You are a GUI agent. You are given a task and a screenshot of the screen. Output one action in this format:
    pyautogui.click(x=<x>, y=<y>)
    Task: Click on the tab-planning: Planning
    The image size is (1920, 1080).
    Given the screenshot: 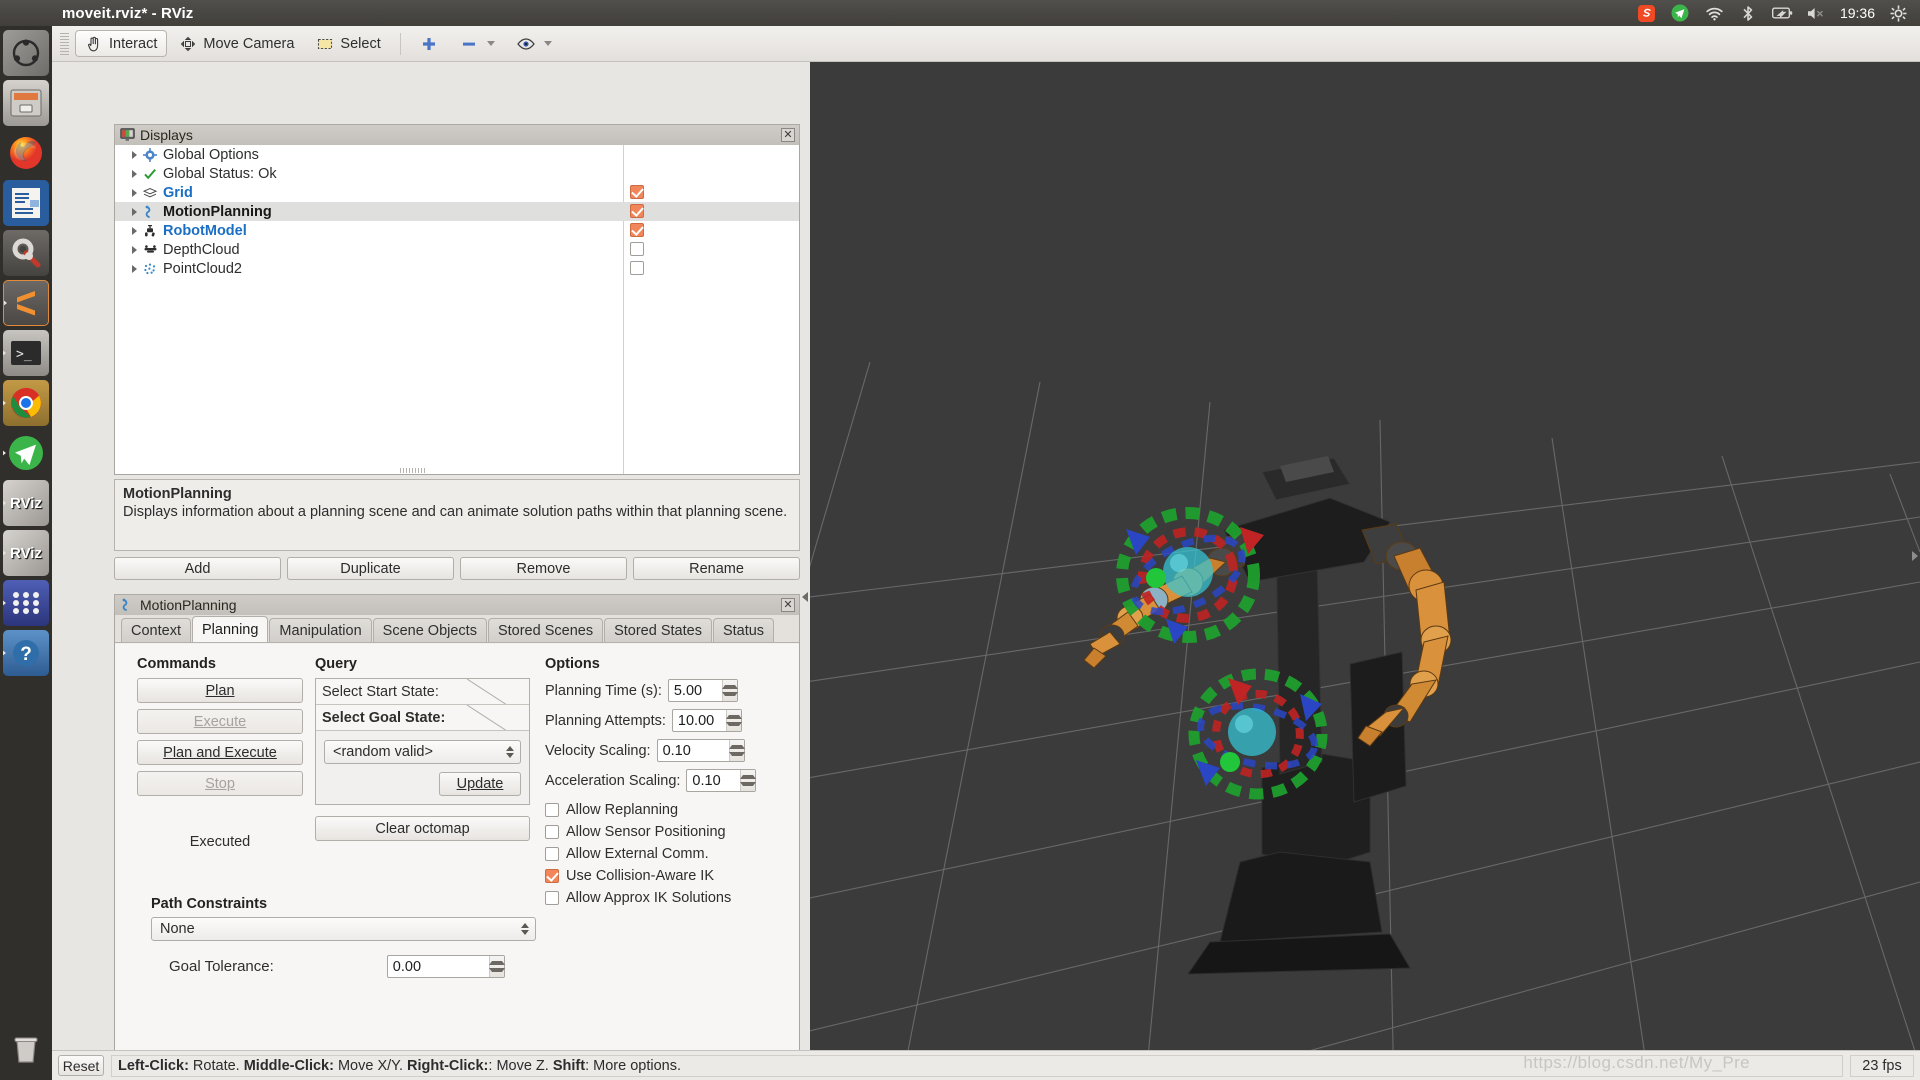 What is the action you would take?
    pyautogui.click(x=230, y=629)
    